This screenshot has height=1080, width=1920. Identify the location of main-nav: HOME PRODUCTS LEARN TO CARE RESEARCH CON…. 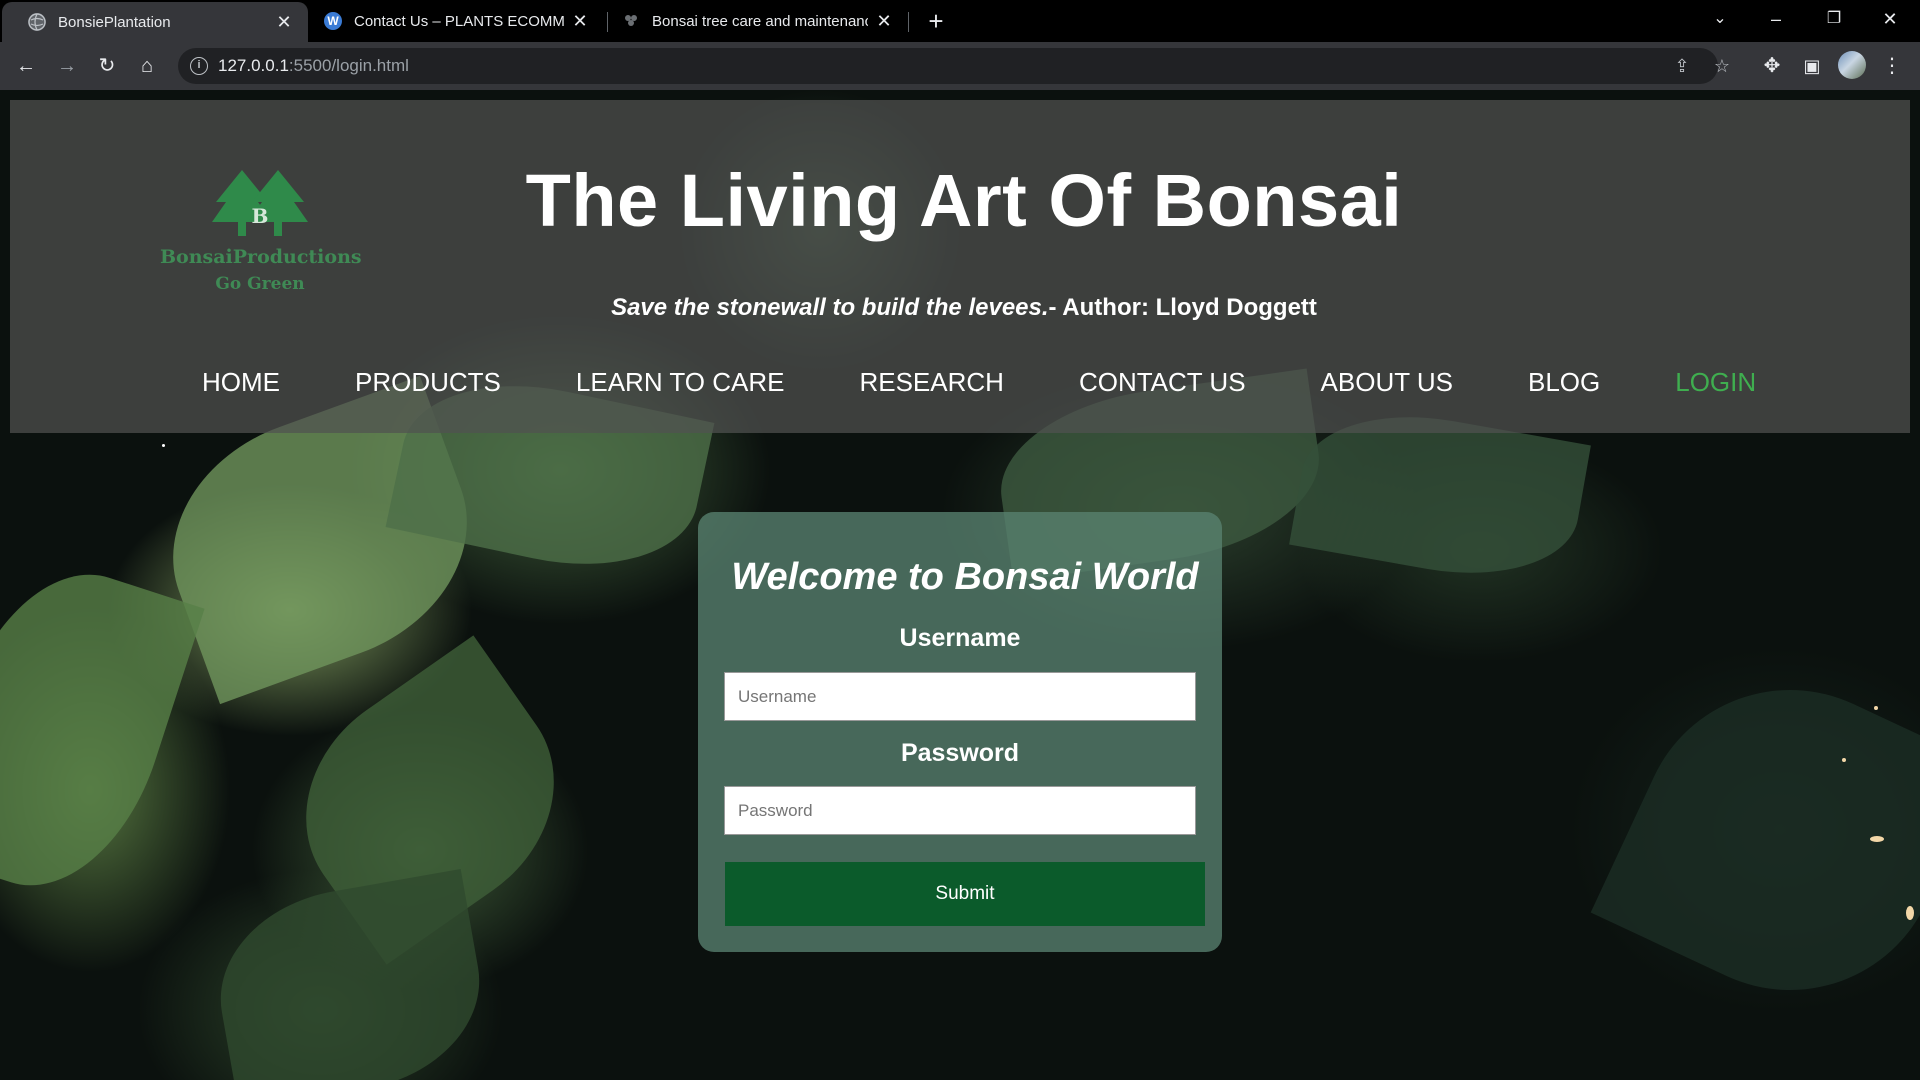
(1016, 382).